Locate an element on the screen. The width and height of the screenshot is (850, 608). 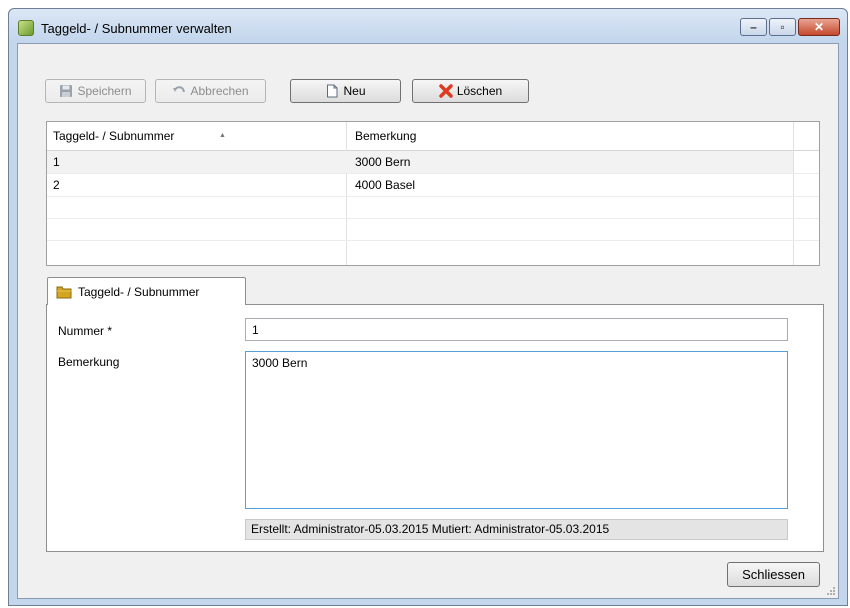
cancel-button: Abbrechen is located at coordinates (210, 91).